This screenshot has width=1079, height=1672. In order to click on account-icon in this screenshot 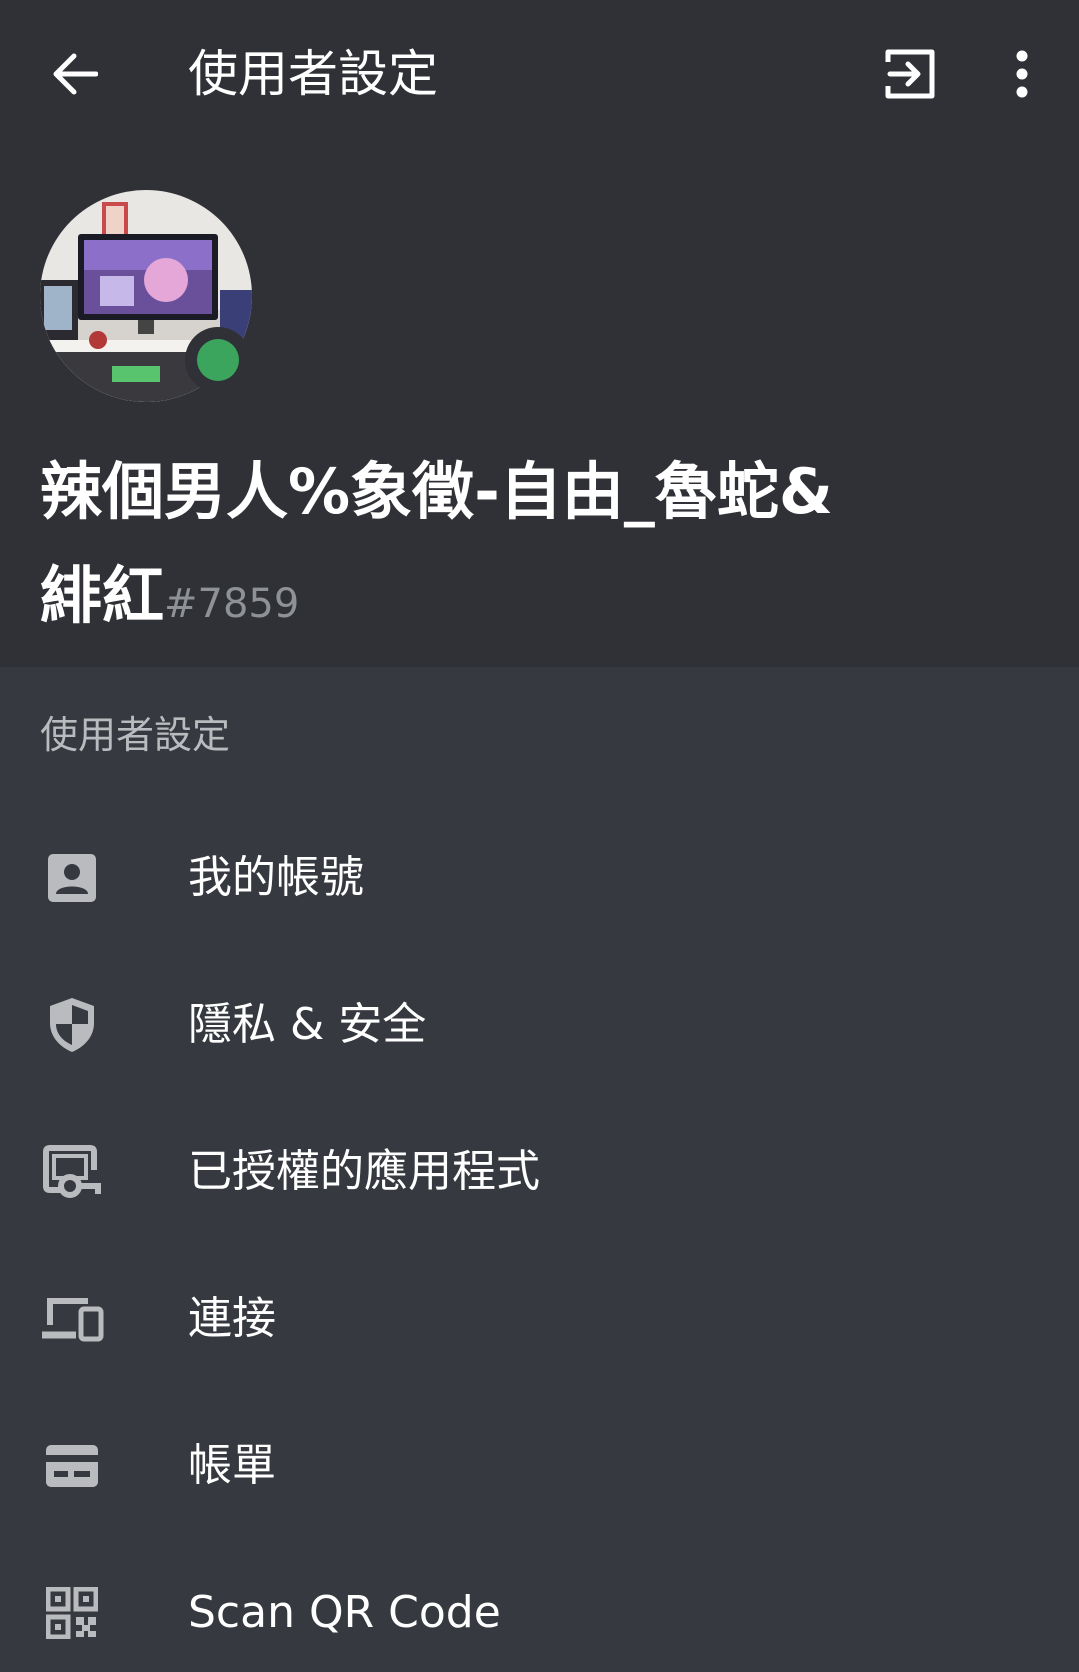, I will do `click(72, 878)`.